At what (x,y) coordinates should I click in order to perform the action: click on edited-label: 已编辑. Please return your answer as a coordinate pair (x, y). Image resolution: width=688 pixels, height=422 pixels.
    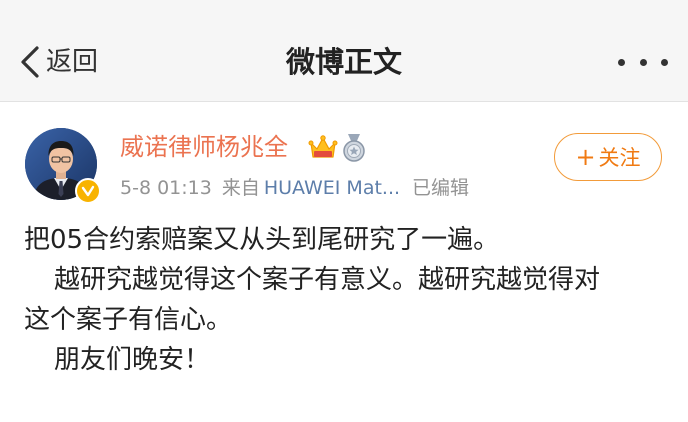
    Looking at the image, I should click on (440, 188).